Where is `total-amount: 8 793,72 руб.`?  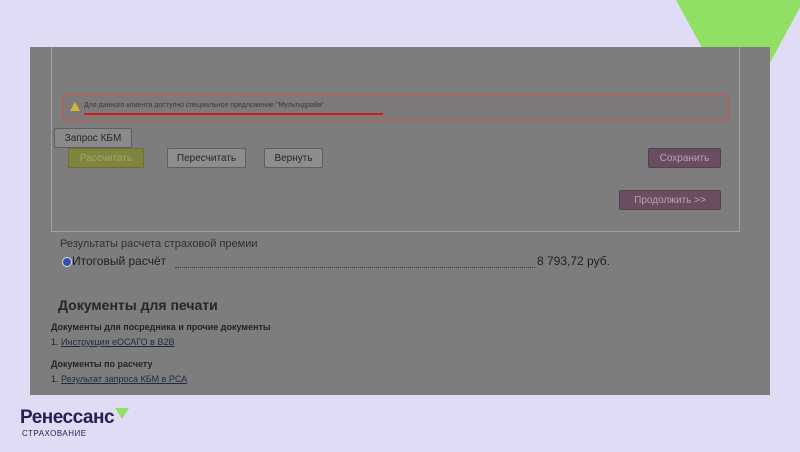 total-amount: 8 793,72 руб. is located at coordinates (573, 261).